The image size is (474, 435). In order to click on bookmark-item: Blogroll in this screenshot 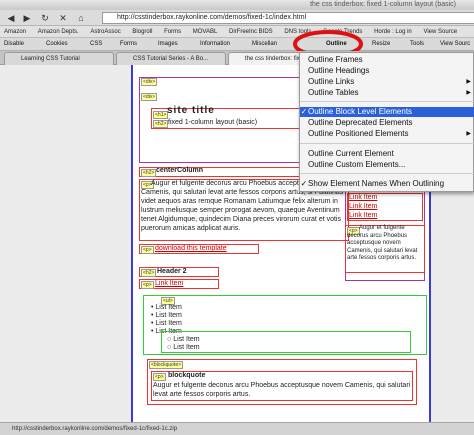, I will do `click(142, 32)`.